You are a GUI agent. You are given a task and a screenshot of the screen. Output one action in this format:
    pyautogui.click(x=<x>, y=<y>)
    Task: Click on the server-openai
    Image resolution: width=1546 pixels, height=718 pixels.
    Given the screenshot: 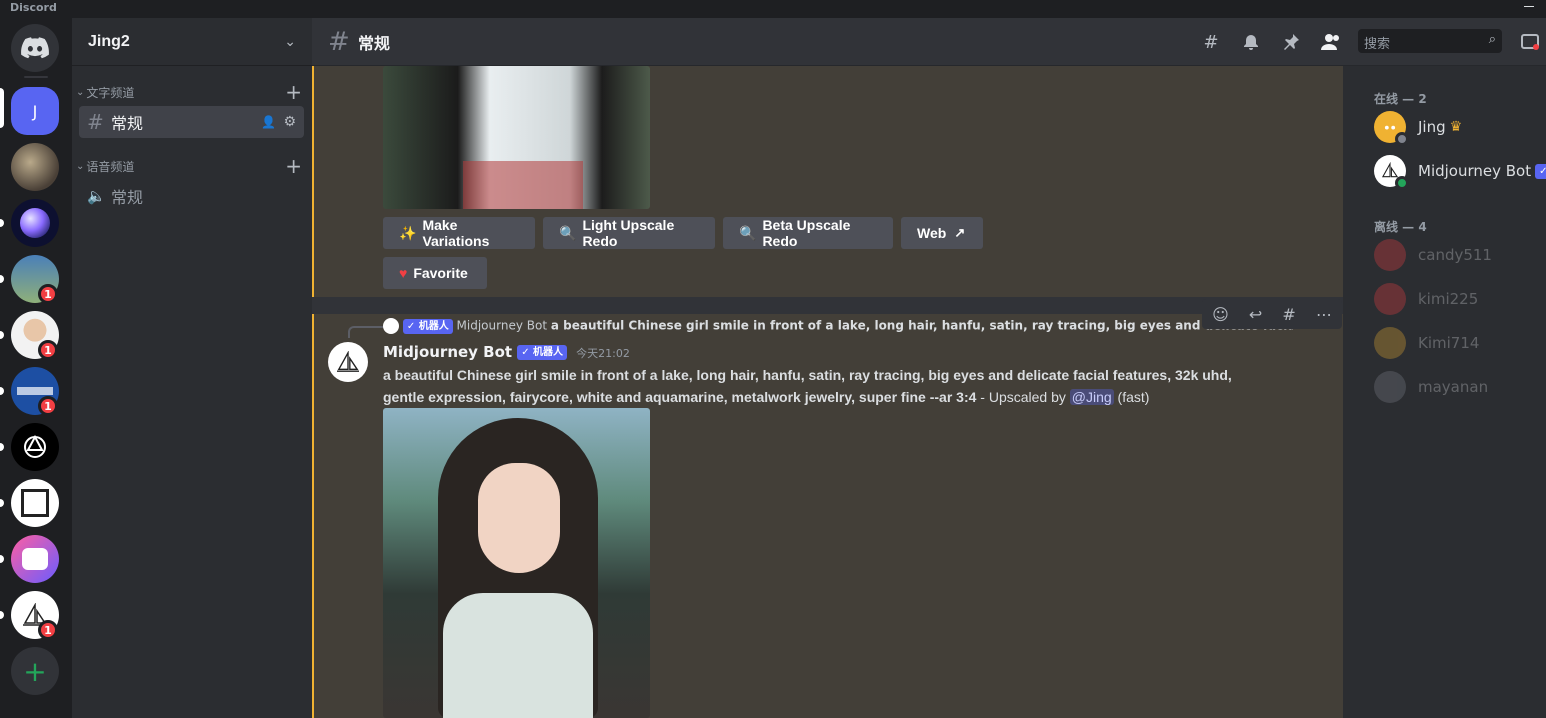 What is the action you would take?
    pyautogui.click(x=35, y=447)
    